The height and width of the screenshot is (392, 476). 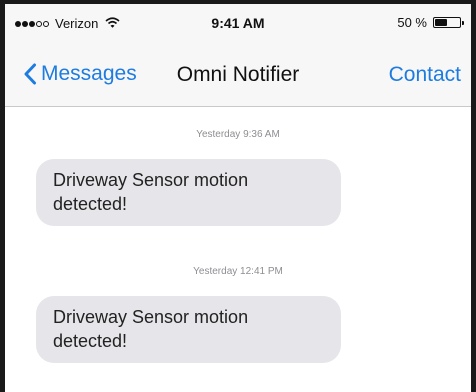 What do you see at coordinates (463, 23) in the screenshot?
I see `battery-nub` at bounding box center [463, 23].